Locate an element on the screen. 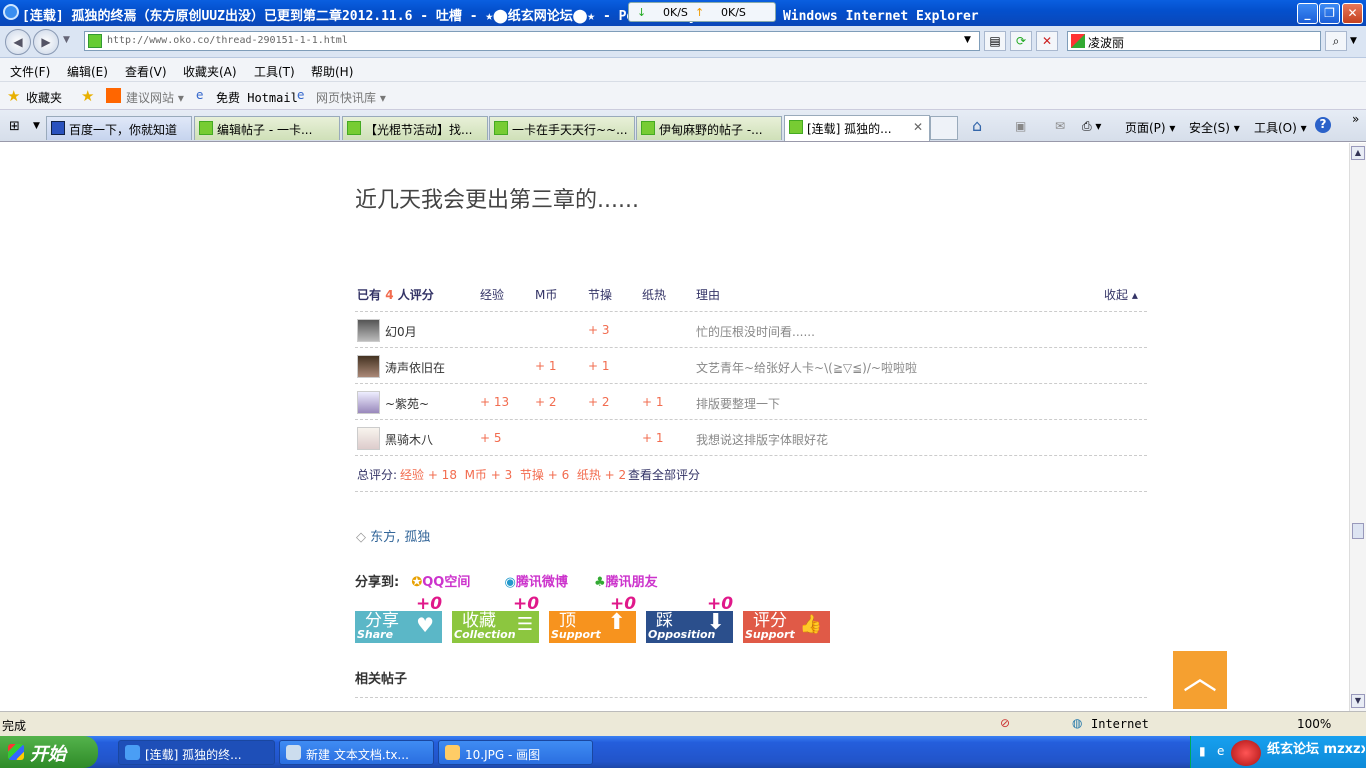 This screenshot has height=768, width=1366. watermark: 纸玄论坛 mzxzx.com is located at coordinates (1316, 749).